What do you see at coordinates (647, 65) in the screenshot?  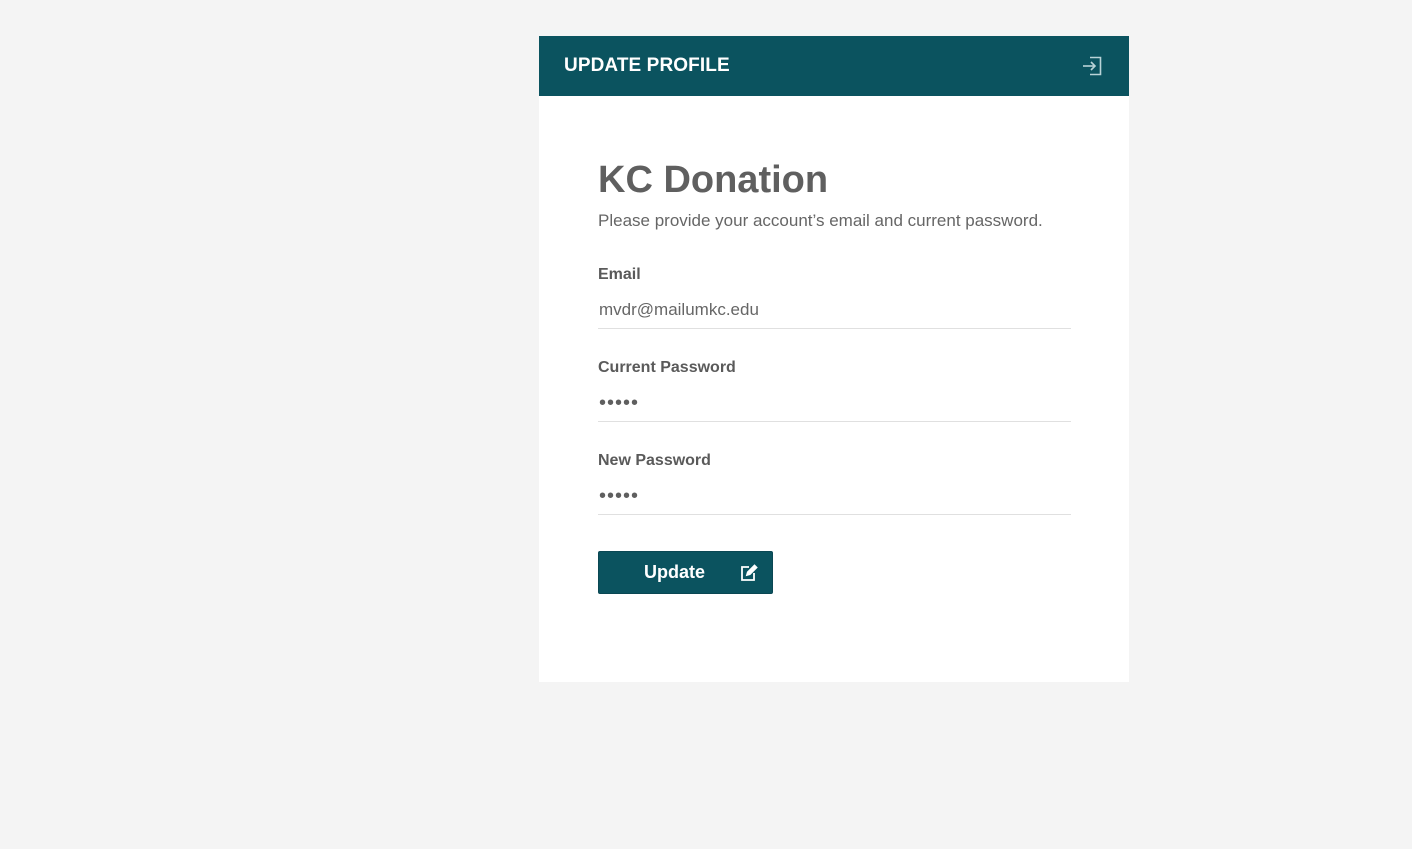 I see `card-title: UPDATE PROFILE` at bounding box center [647, 65].